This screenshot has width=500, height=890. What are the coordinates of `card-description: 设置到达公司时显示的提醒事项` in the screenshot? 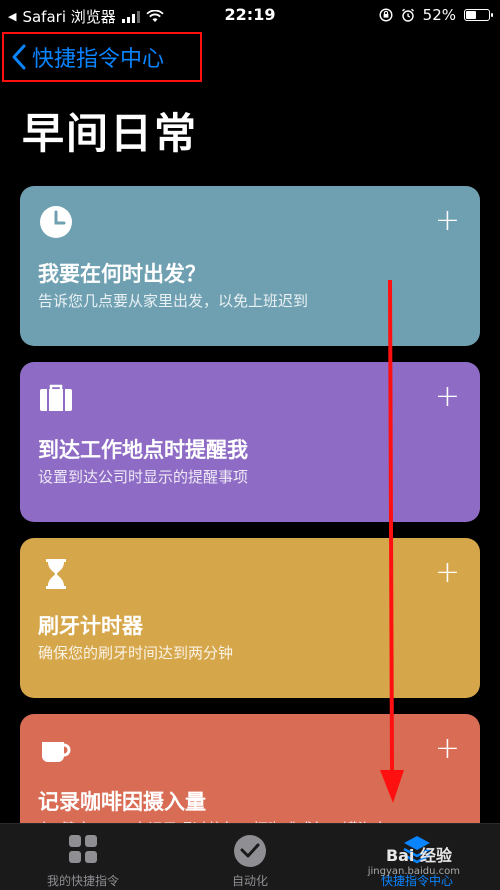 It's located at (143, 477).